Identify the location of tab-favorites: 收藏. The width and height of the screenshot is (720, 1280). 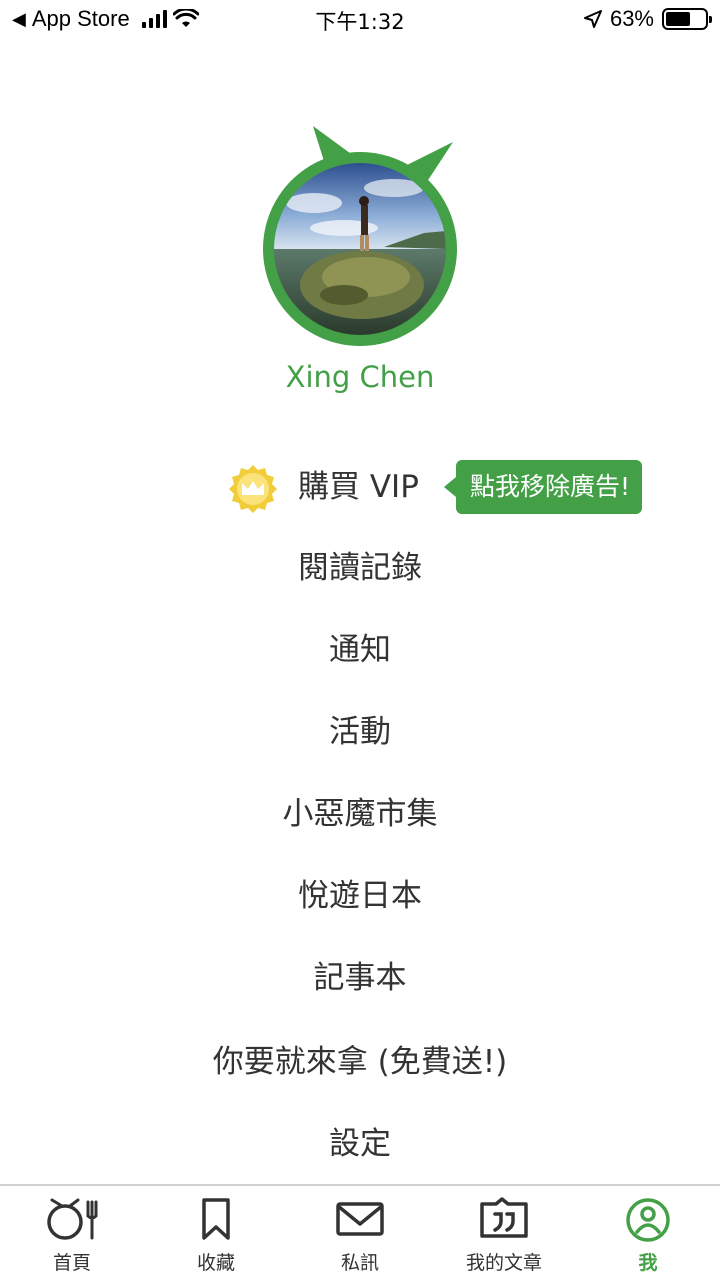
(216, 1235).